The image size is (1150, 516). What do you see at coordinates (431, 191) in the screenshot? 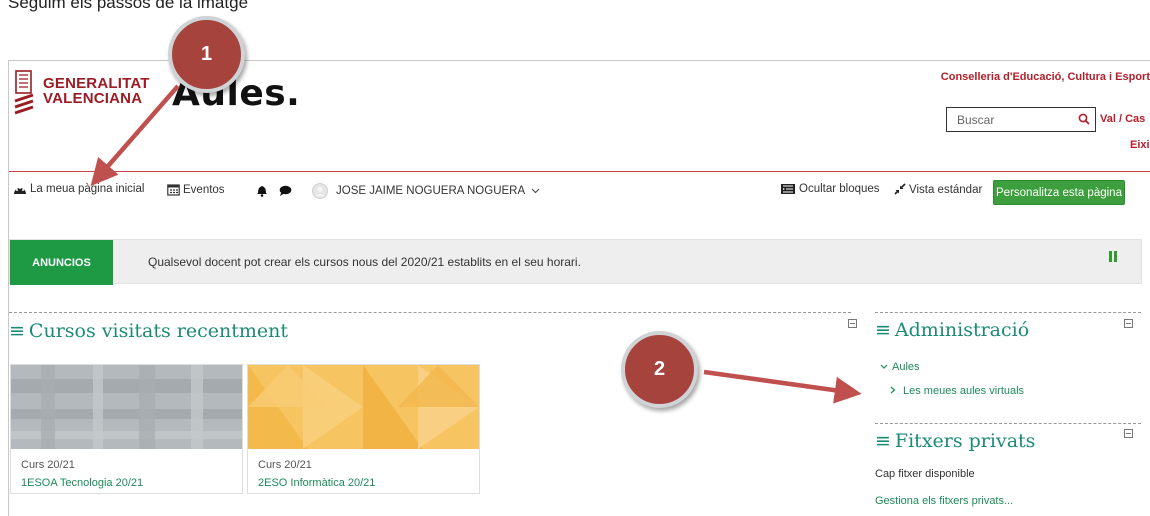
I see `user-name: JOSE JAIME NOGUERA NOGUERA` at bounding box center [431, 191].